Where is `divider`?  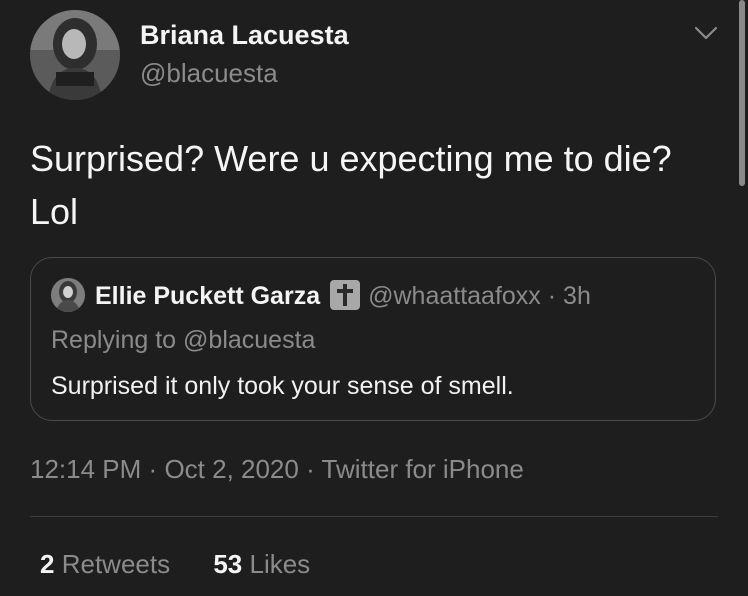 divider is located at coordinates (374, 516).